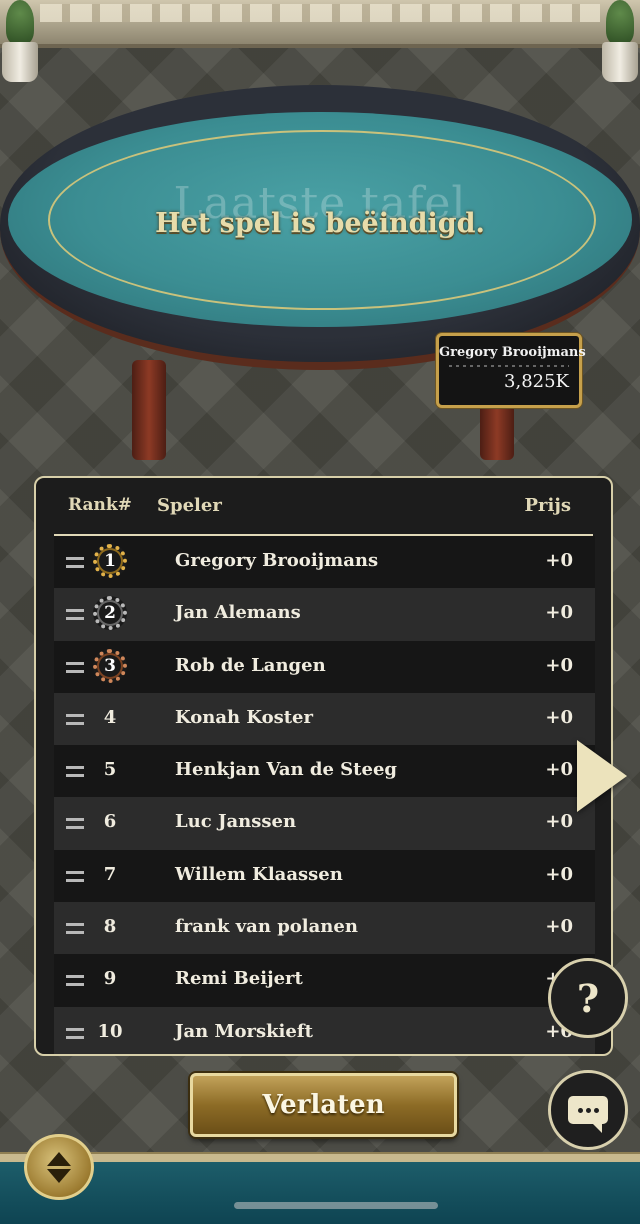 The image size is (640, 1224). What do you see at coordinates (238, 613) in the screenshot?
I see `player-name: Jan Alemans` at bounding box center [238, 613].